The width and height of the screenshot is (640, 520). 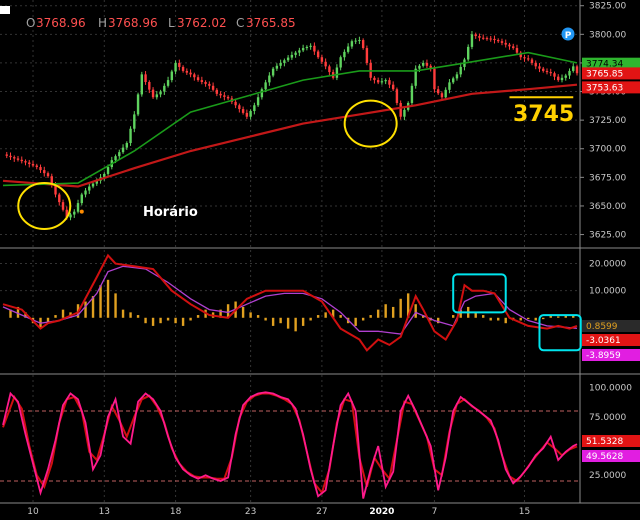 What do you see at coordinates (524, 512) in the screenshot?
I see `time-tick-label: 15` at bounding box center [524, 512].